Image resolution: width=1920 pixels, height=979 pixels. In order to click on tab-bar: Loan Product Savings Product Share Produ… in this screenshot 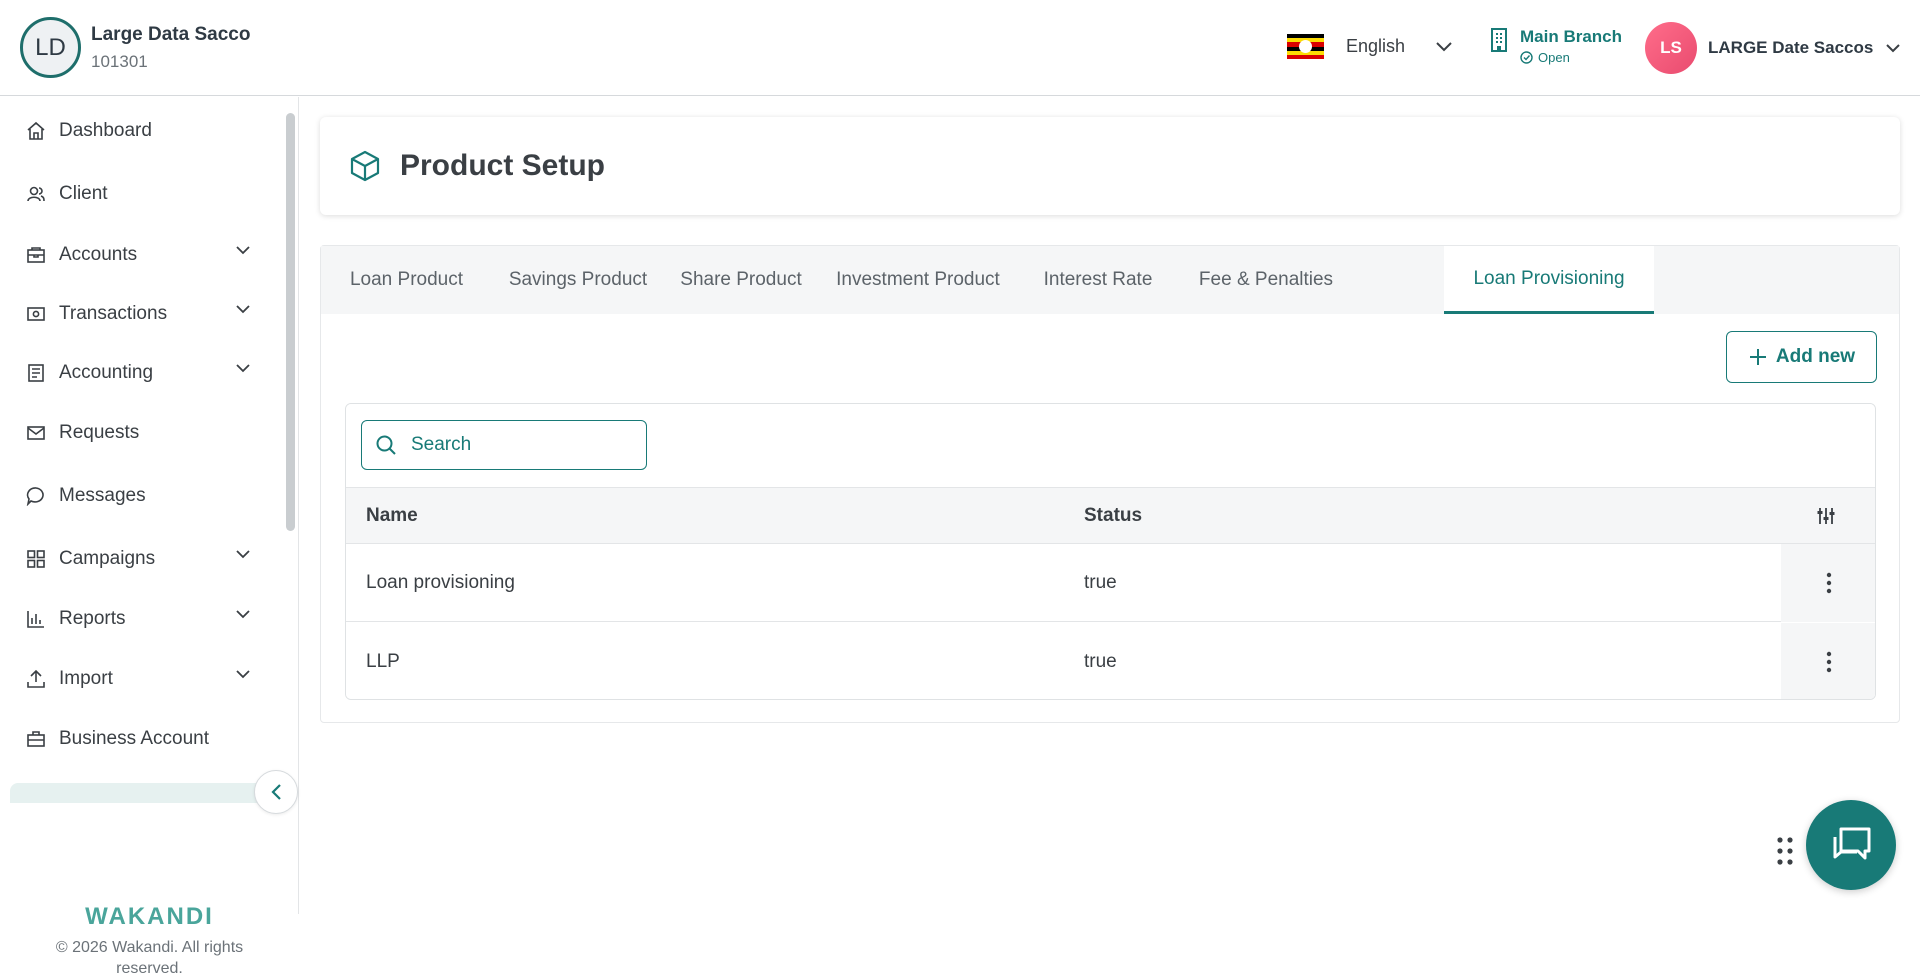, I will do `click(1110, 280)`.